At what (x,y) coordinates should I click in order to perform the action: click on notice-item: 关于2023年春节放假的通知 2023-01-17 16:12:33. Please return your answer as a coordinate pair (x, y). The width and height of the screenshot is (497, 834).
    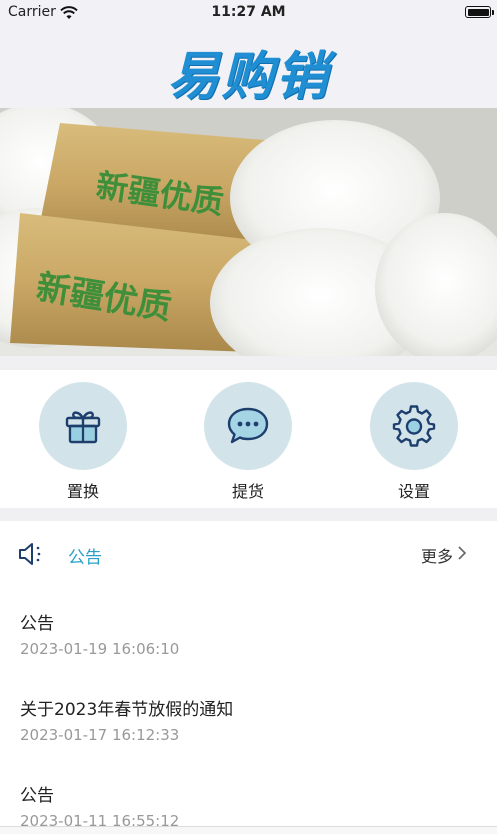
    Looking at the image, I should click on (250, 719).